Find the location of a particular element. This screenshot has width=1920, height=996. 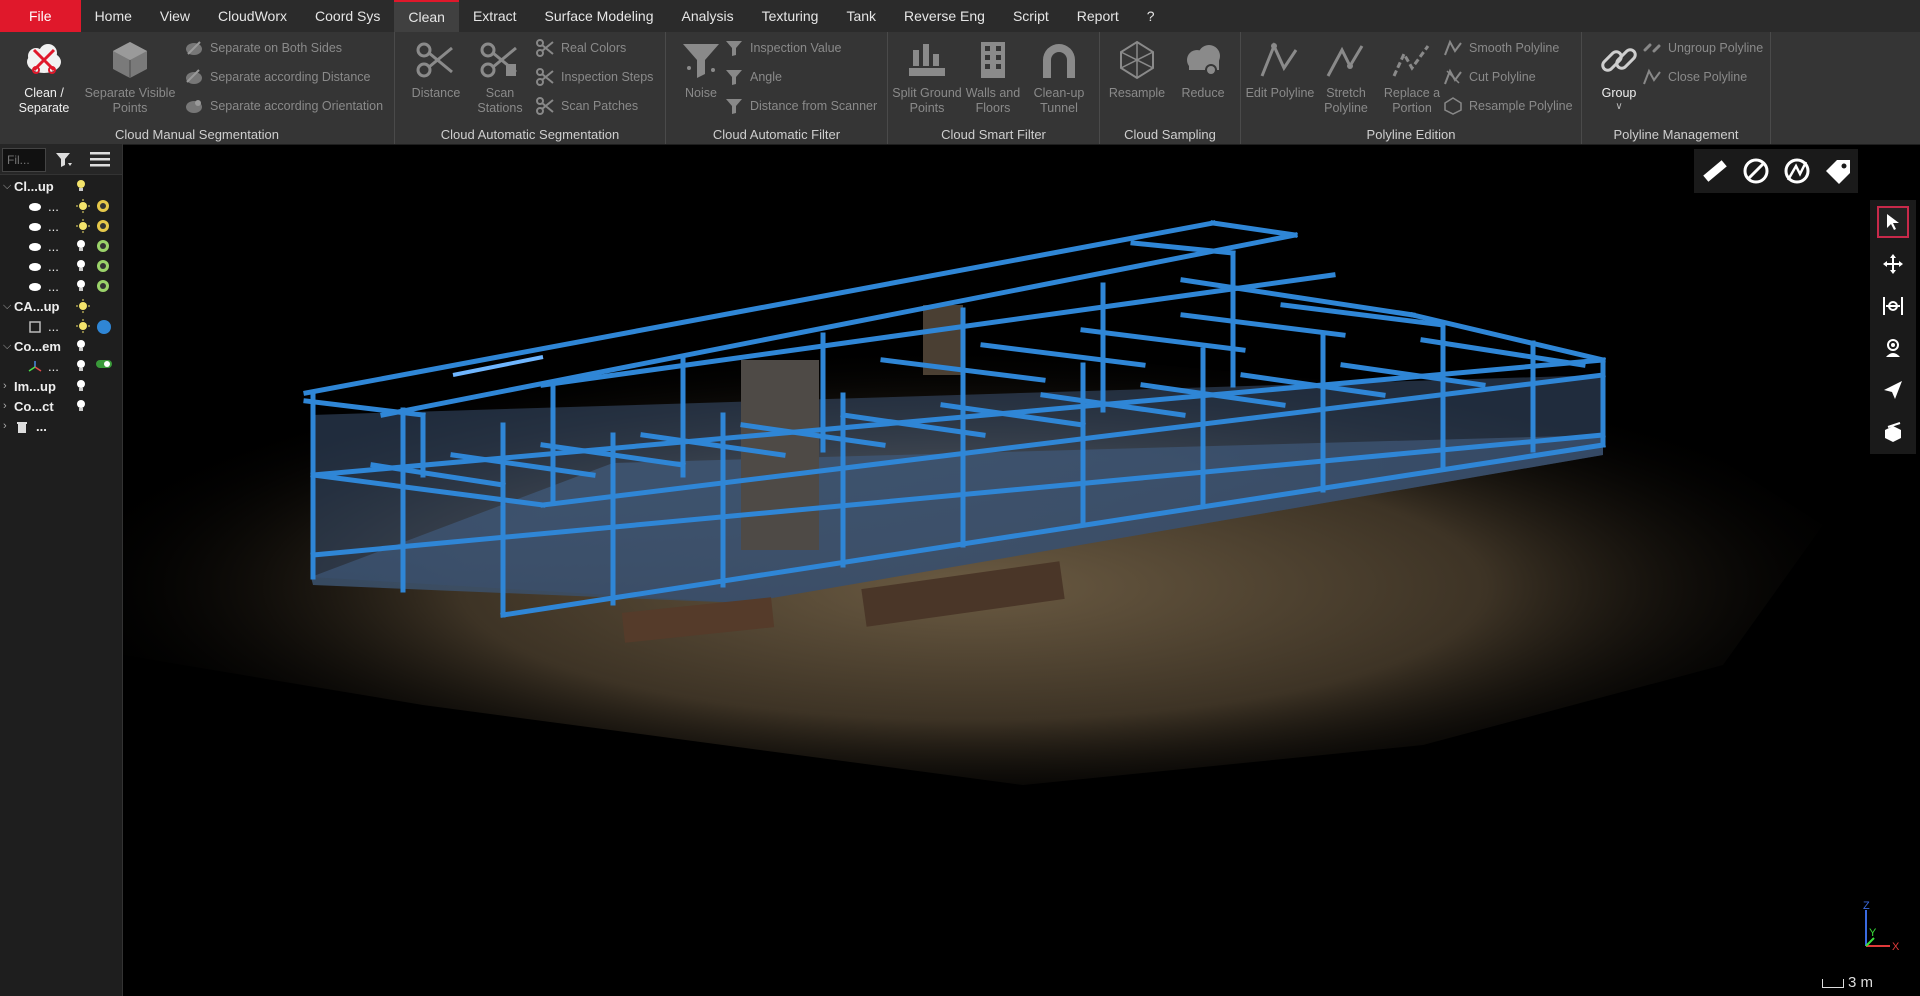

menu-clean: Clean is located at coordinates (426, 16).